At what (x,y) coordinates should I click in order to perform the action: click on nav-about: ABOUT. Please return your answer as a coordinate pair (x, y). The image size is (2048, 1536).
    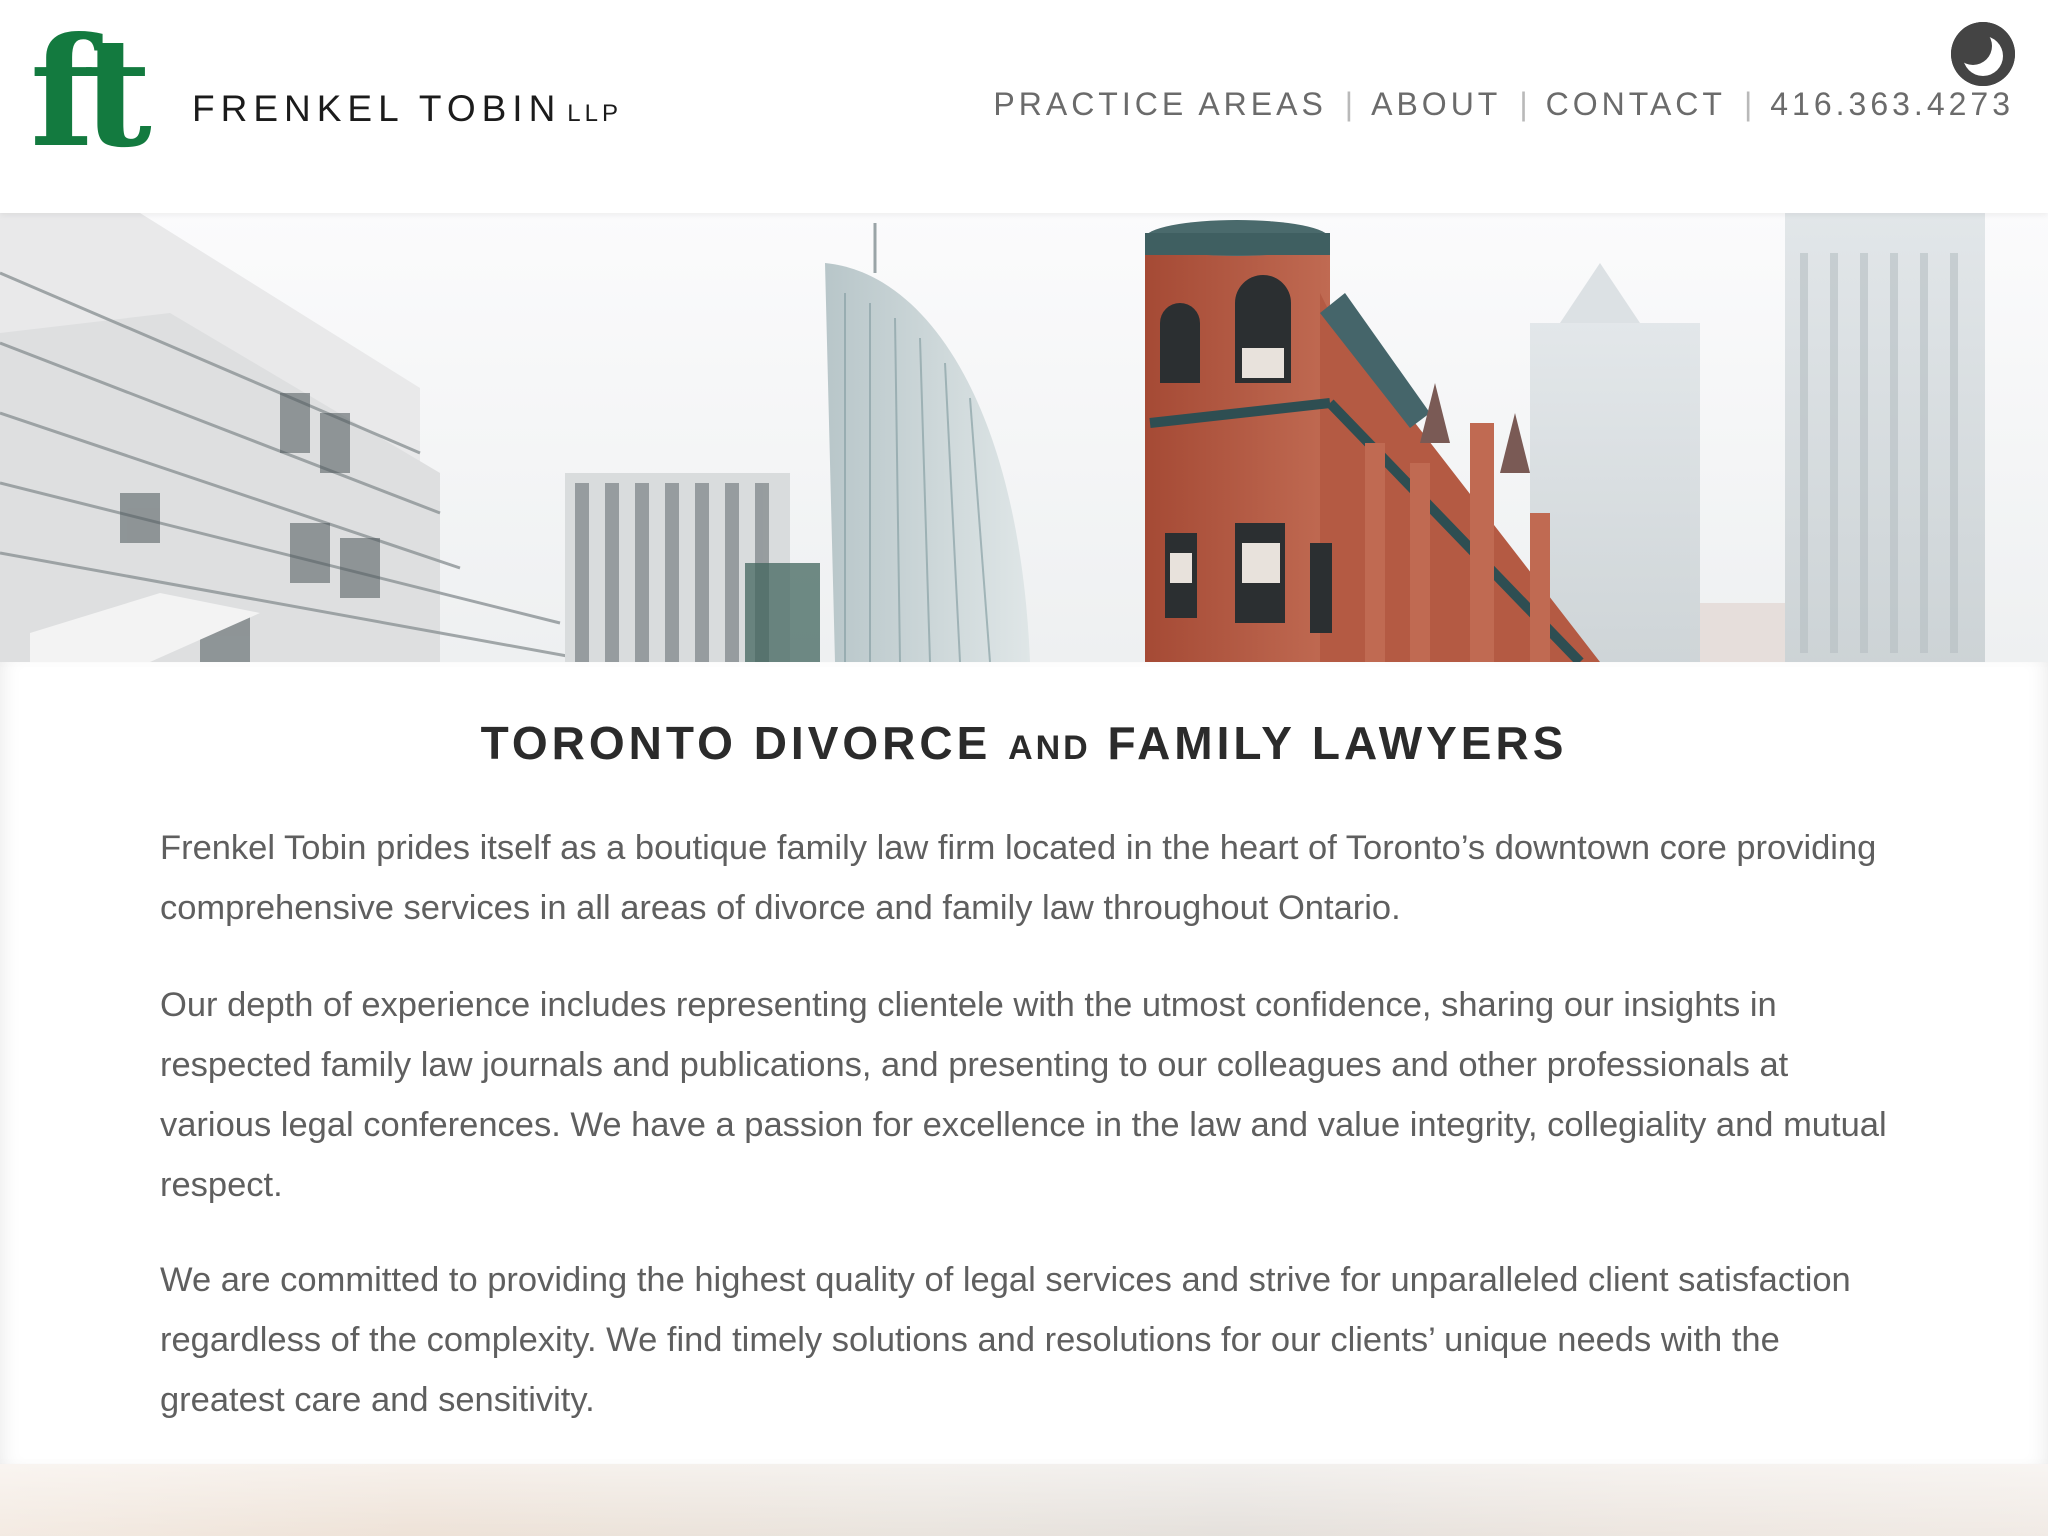
    Looking at the image, I should click on (1436, 104).